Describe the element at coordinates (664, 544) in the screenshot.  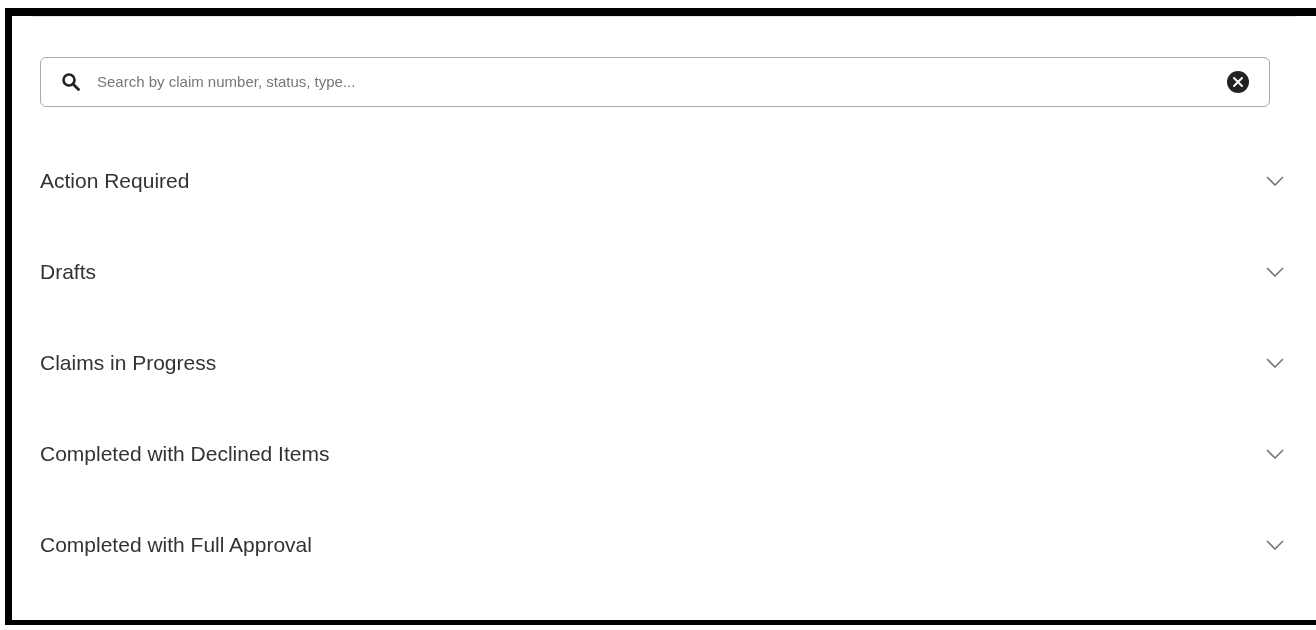
I see `section-header: Completed with Full Approval` at that location.